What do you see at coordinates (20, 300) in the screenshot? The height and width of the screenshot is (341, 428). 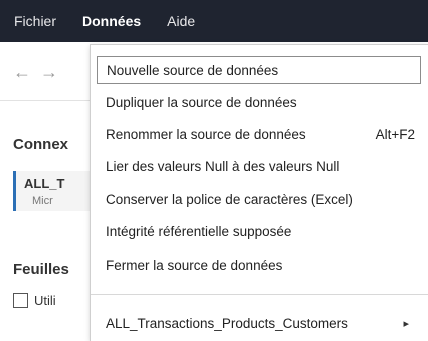 I see `use-checkbox` at bounding box center [20, 300].